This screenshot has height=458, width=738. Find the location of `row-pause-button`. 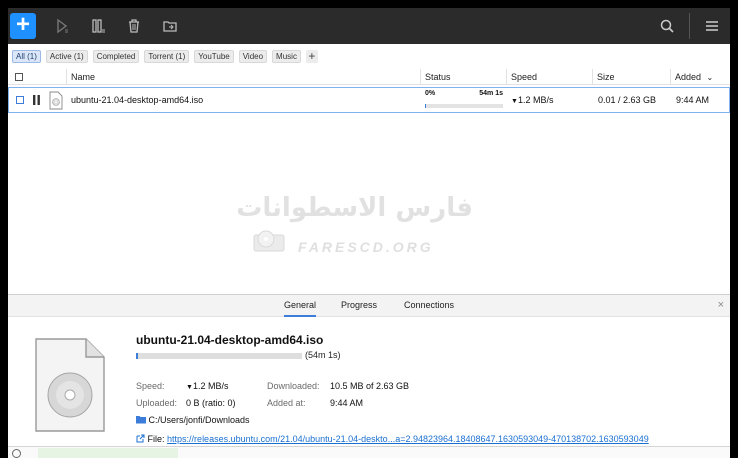

row-pause-button is located at coordinates (37, 100).